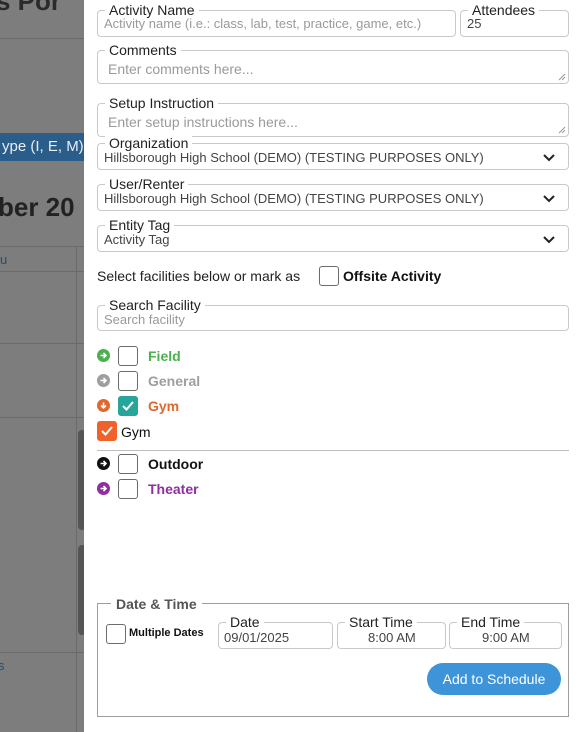 Image resolution: width=582 pixels, height=732 pixels. I want to click on organization-label: Organization, so click(149, 143).